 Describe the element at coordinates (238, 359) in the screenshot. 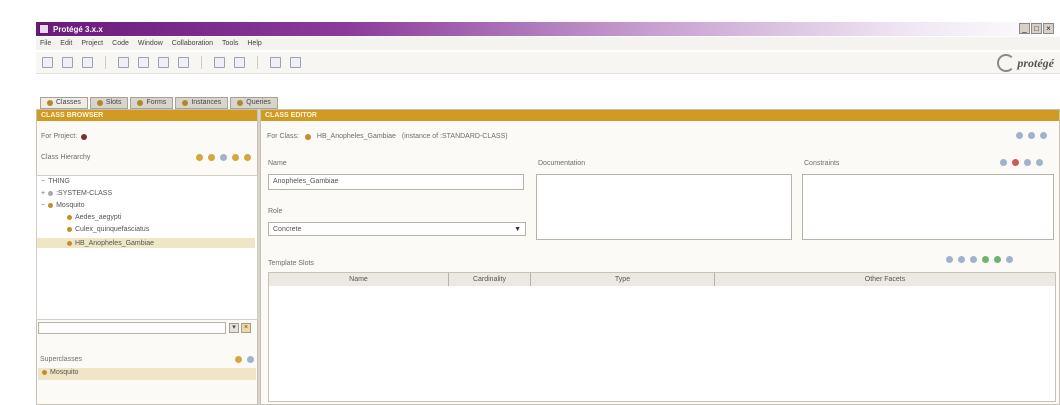

I see `add-superclass-icon` at that location.